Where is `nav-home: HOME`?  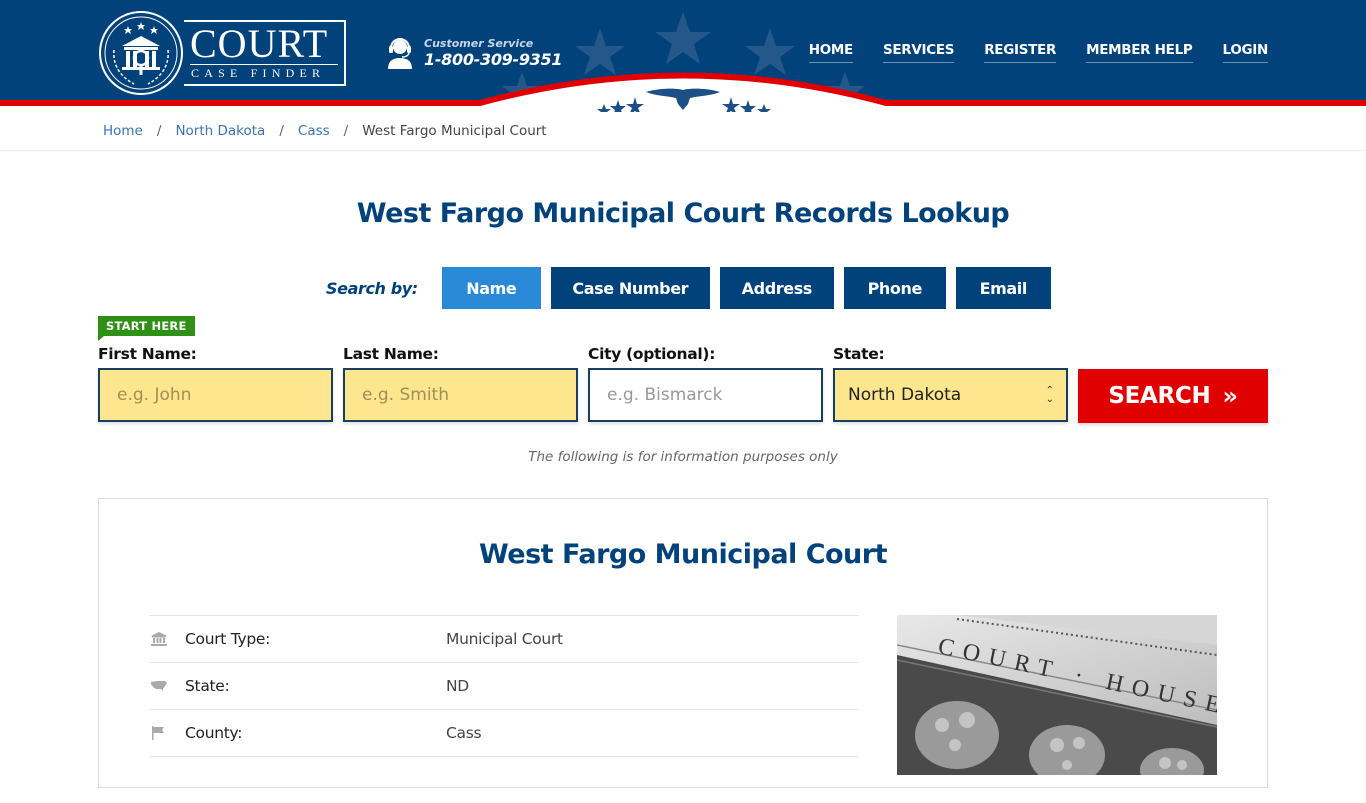
nav-home: HOME is located at coordinates (830, 52).